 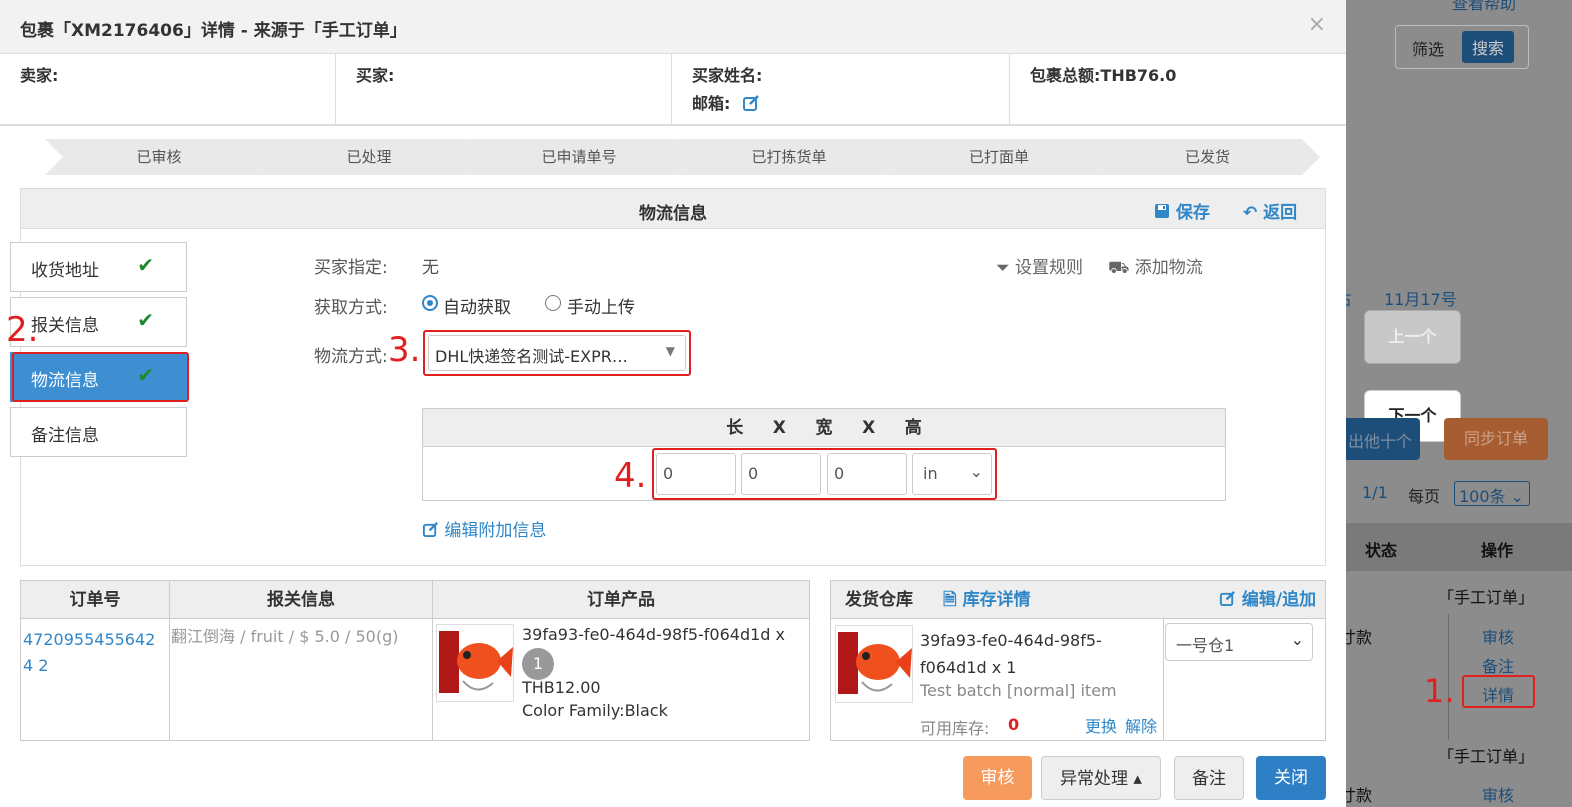 I want to click on tab-shipping-address: 收货地址 ✔, so click(x=98, y=267).